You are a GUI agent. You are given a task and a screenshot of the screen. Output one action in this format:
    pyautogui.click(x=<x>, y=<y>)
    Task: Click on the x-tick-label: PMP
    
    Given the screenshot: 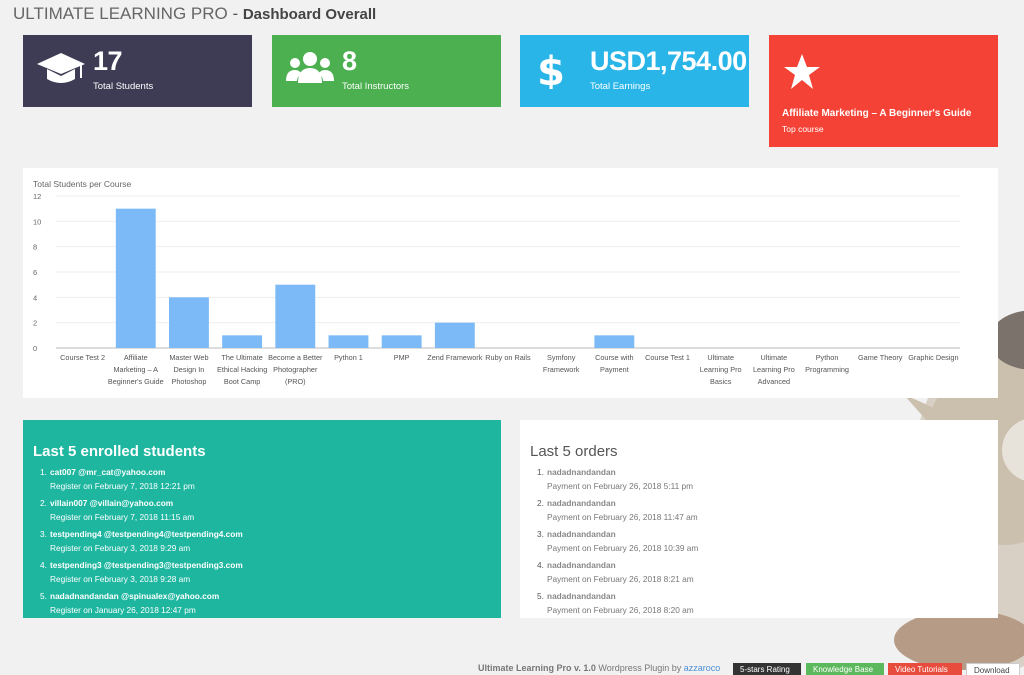 What is the action you would take?
    pyautogui.click(x=402, y=357)
    